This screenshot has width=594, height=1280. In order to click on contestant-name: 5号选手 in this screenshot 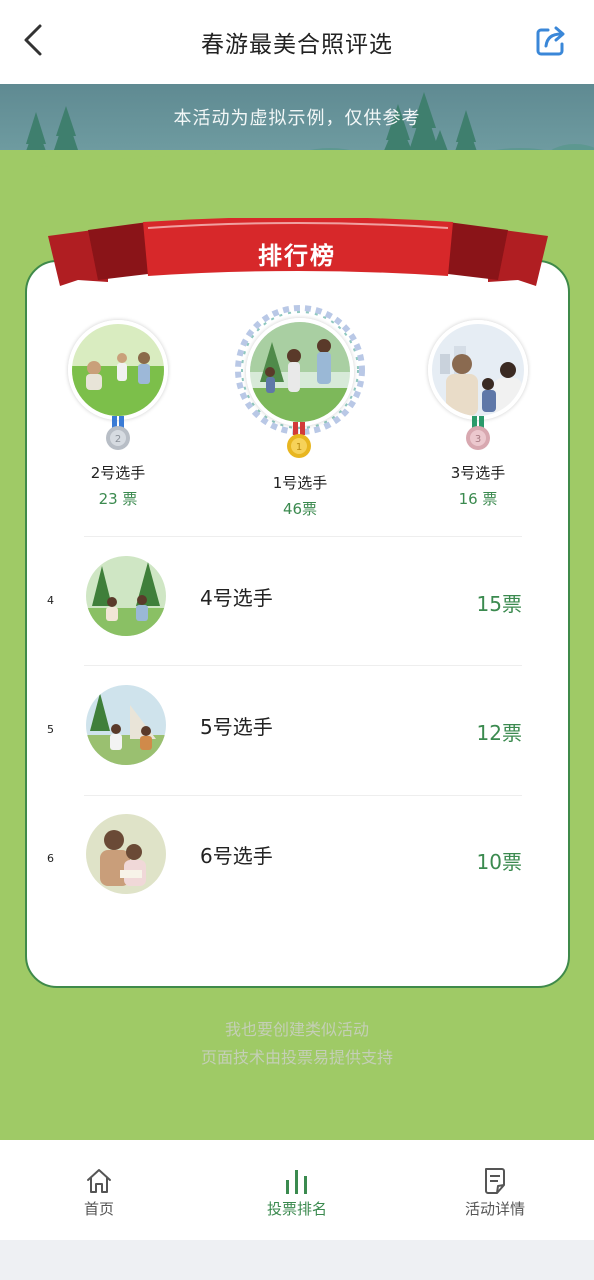, I will do `click(236, 727)`.